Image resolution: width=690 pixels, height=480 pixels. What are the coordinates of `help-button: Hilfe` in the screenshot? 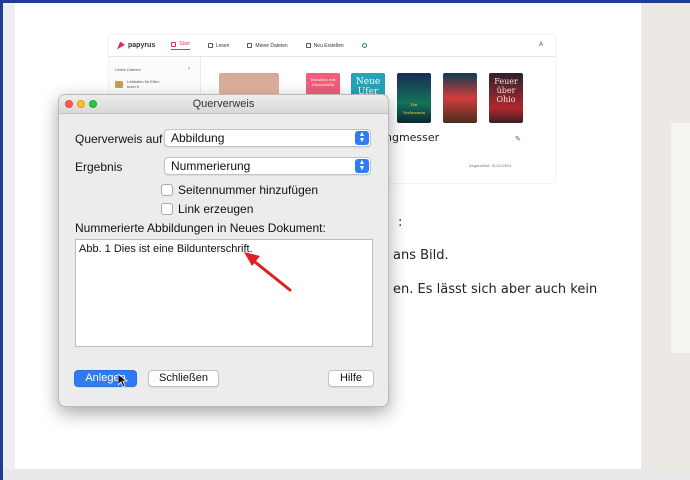 It's located at (351, 378).